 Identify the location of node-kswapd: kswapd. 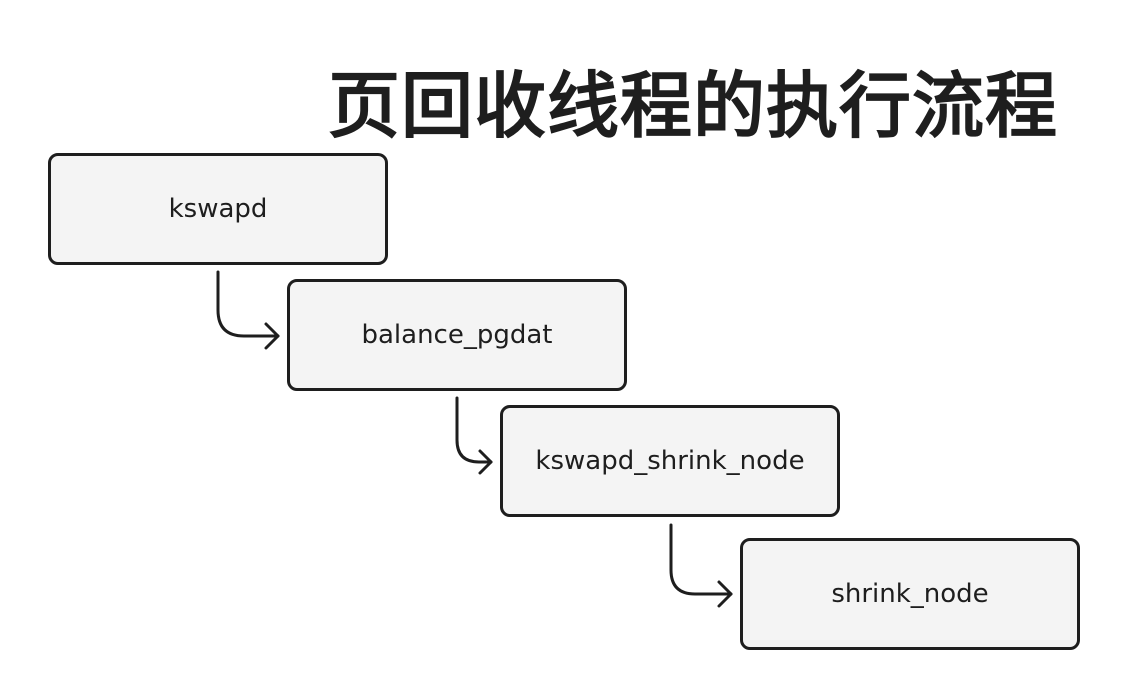
(218, 209).